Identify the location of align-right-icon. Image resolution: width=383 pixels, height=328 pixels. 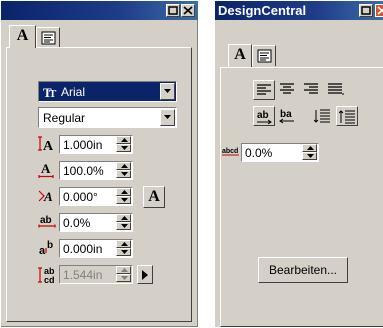
(311, 88).